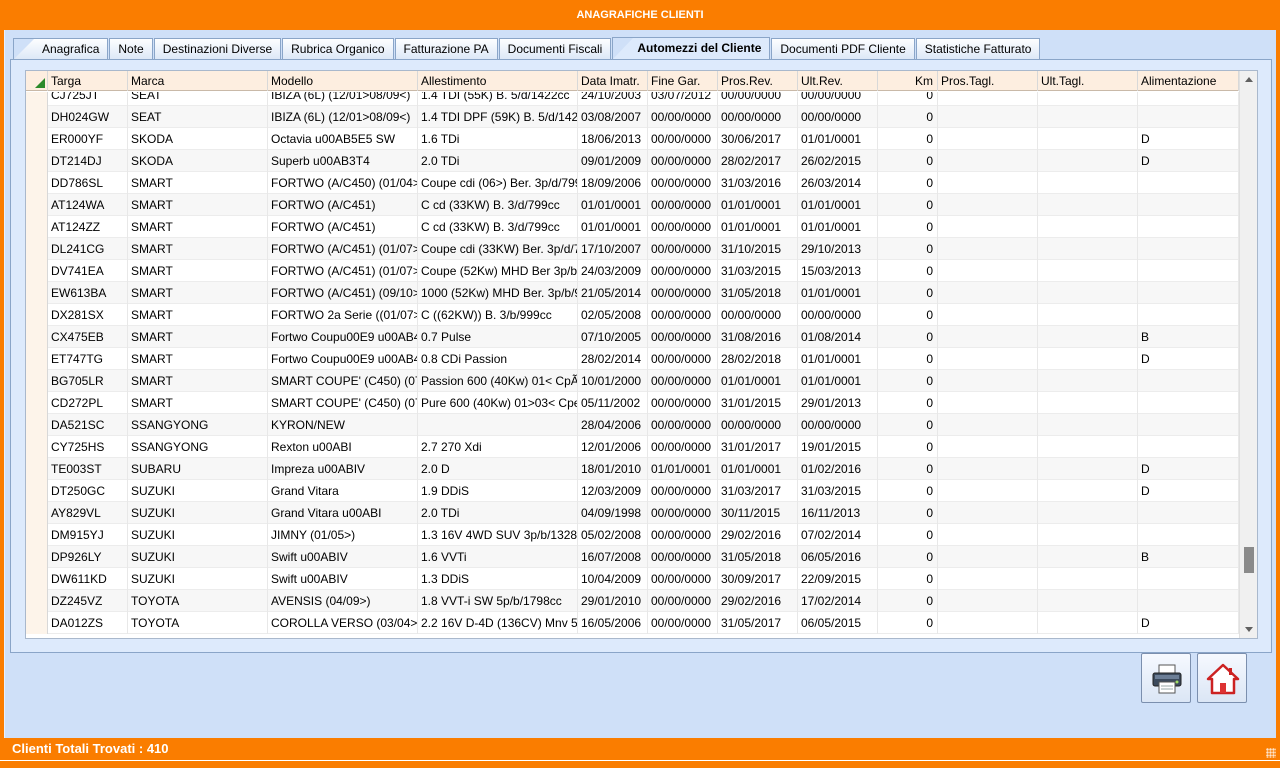  I want to click on cell-allestimento: 2.0 D, so click(498, 469).